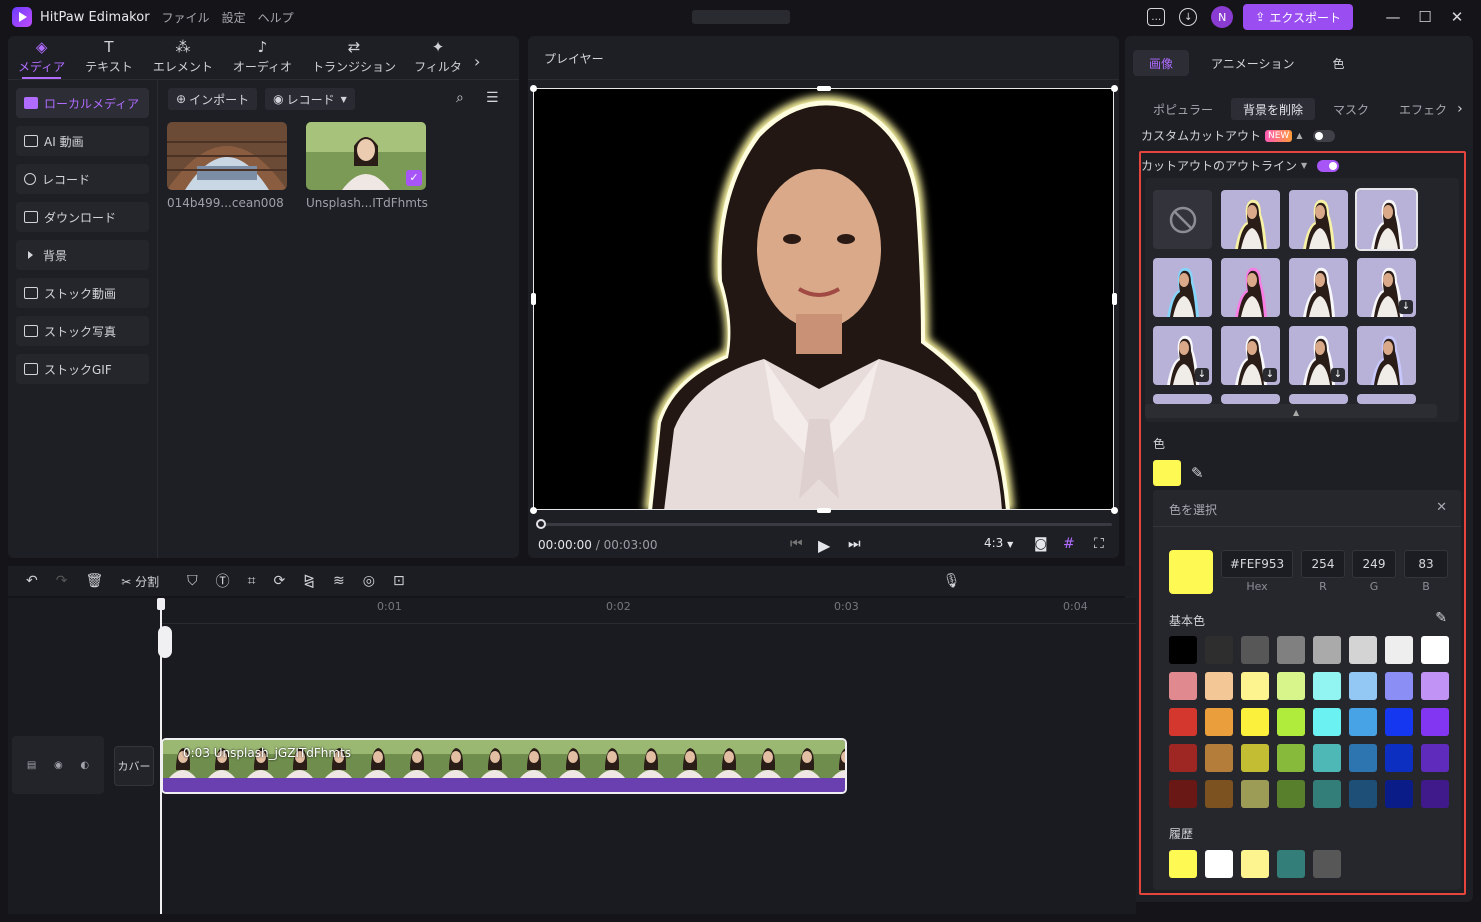  What do you see at coordinates (1304, 165) in the screenshot?
I see `caret-down-icon: ▼` at bounding box center [1304, 165].